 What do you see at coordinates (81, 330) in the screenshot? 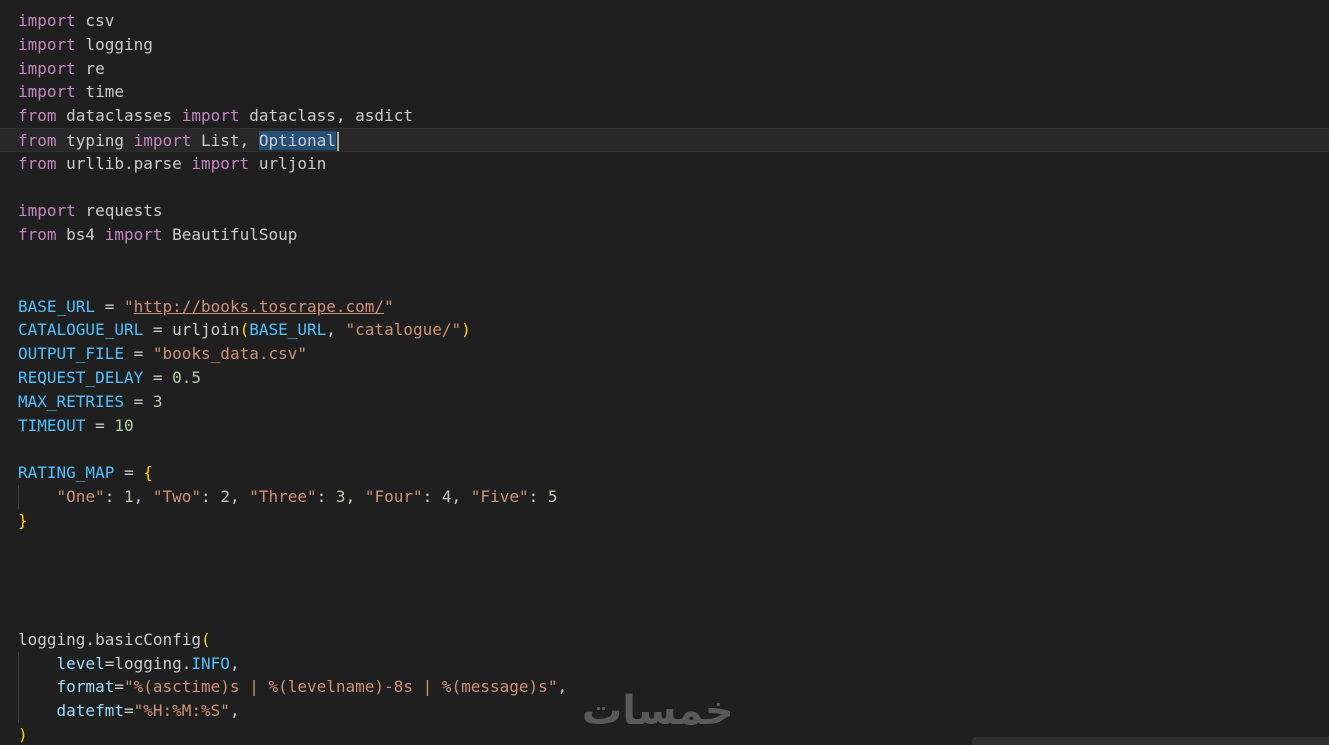
I see `code-token: CATALOGUE_URL` at bounding box center [81, 330].